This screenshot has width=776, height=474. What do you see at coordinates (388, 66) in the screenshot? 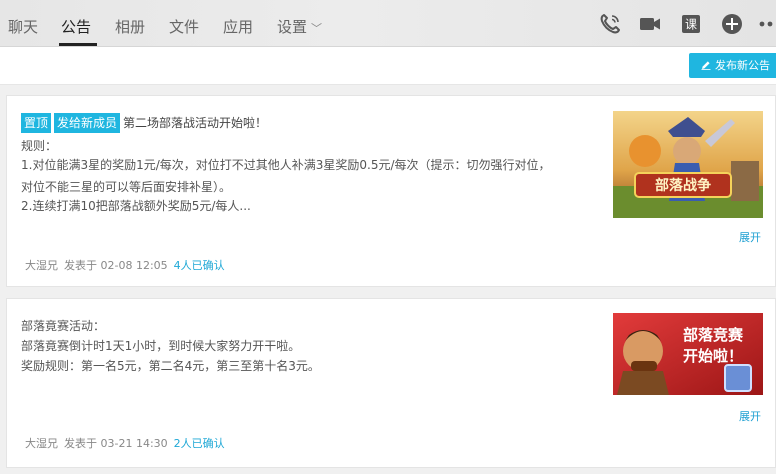
I see `action-row: 发布新公告` at bounding box center [388, 66].